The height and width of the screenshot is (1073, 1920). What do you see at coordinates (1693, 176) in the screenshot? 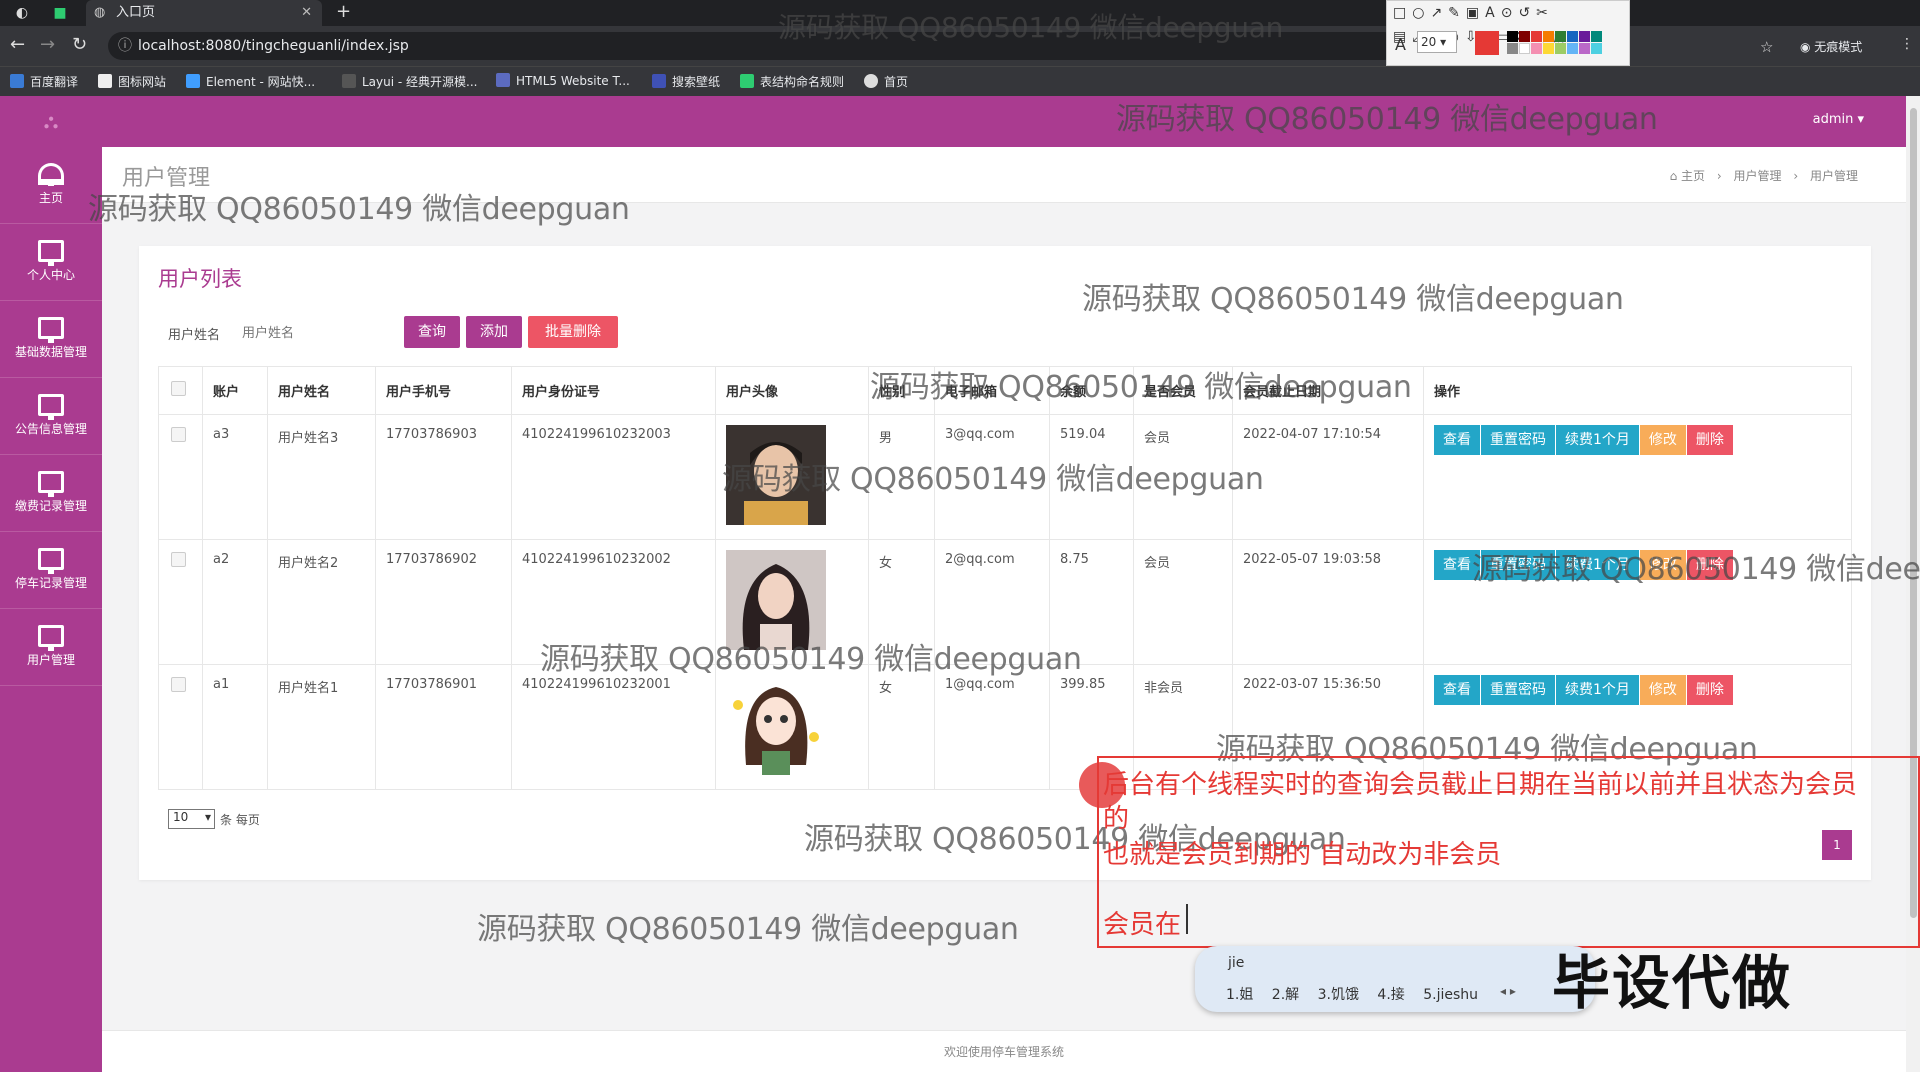
I see `breadcrumb-home: 主页` at bounding box center [1693, 176].